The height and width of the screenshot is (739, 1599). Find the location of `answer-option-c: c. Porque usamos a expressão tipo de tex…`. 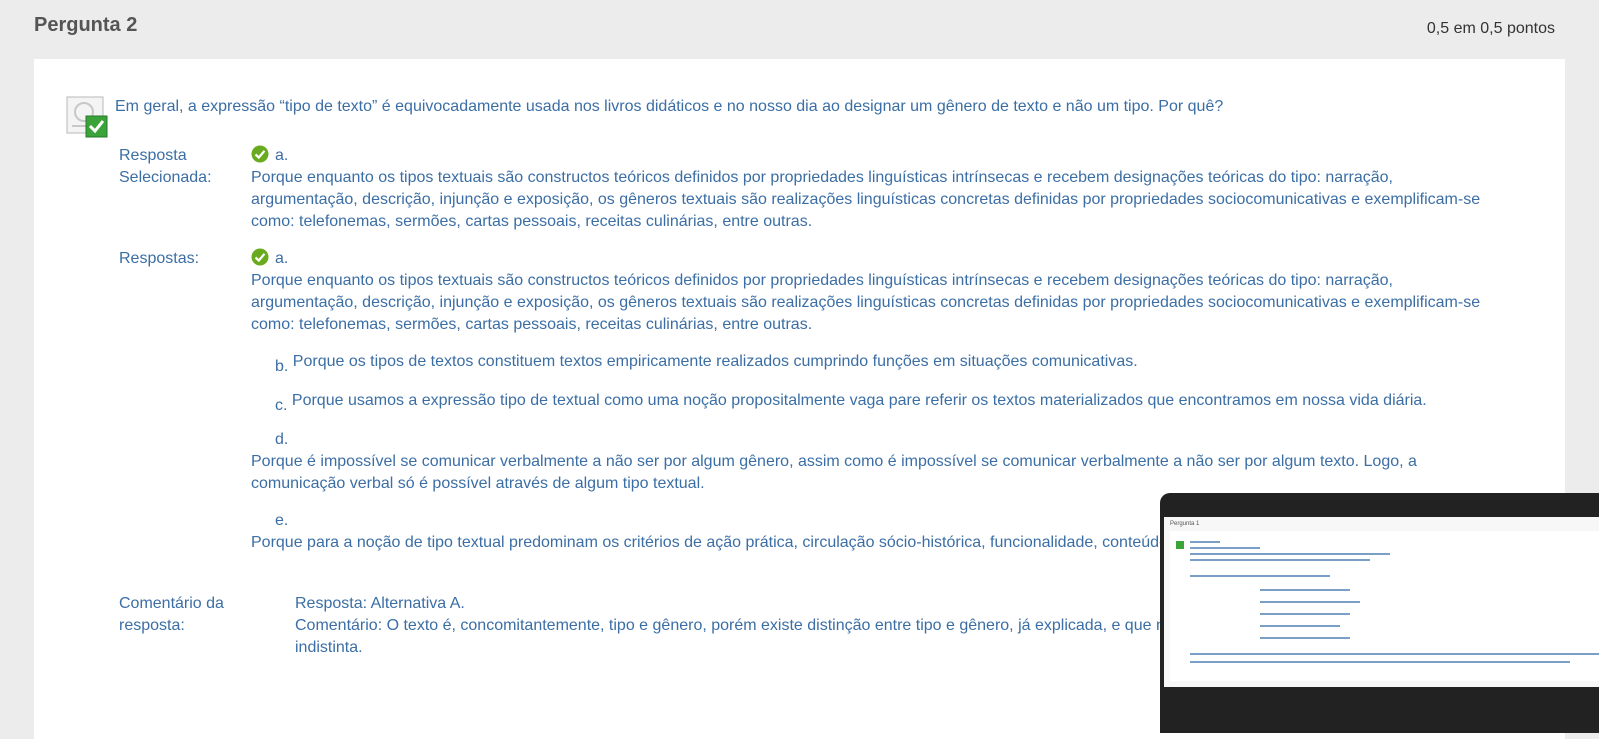

answer-option-c: c. Porque usamos a expressão tipo de tex… is located at coordinates (890, 402).